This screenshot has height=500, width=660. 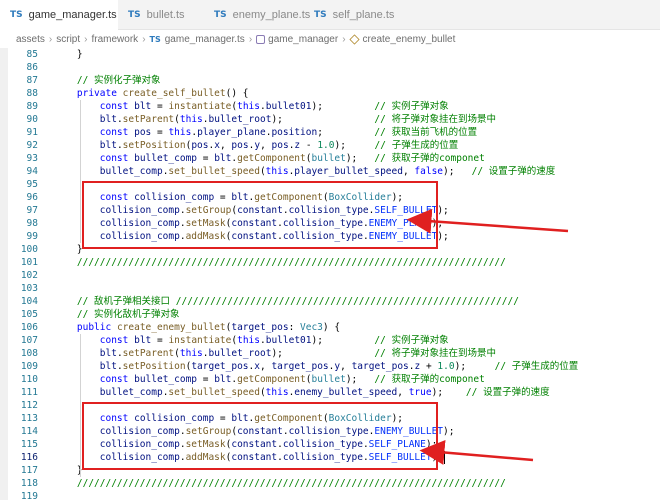 What do you see at coordinates (303, 39) in the screenshot?
I see `breadcrumb-item-class: game_manager` at bounding box center [303, 39].